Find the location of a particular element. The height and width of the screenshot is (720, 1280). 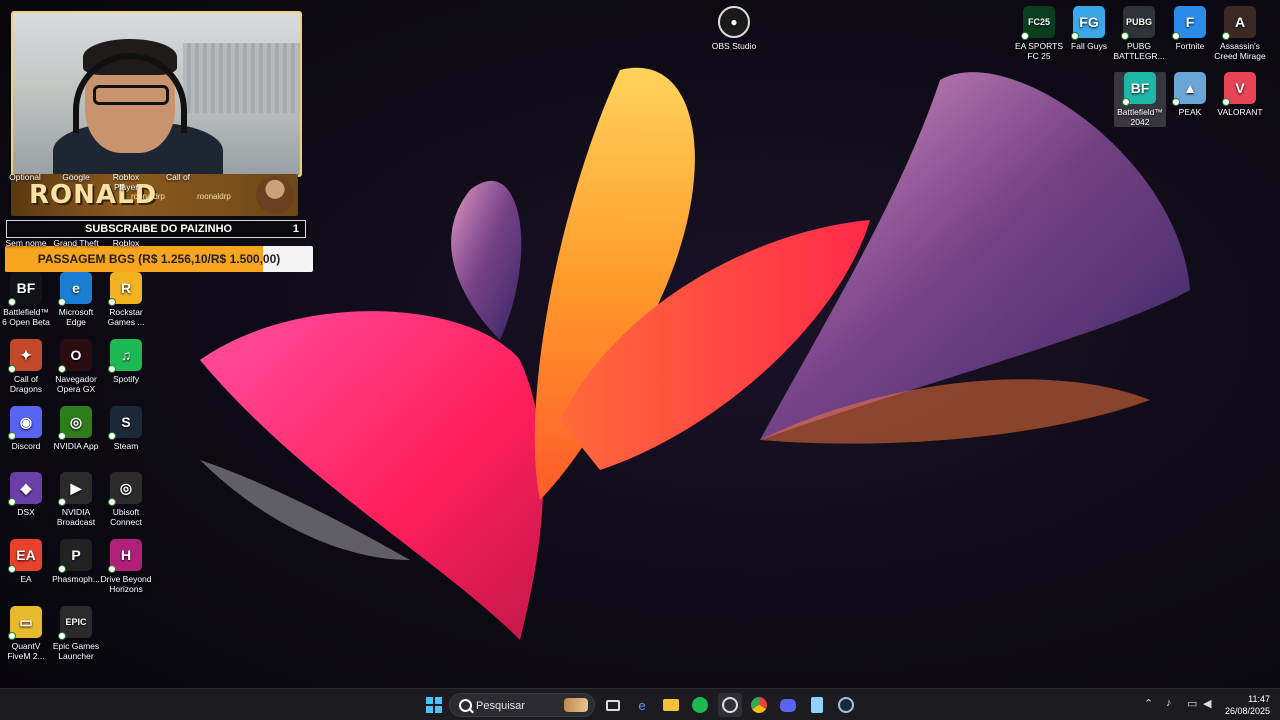

app-icon: ♫ is located at coordinates (125, 356).